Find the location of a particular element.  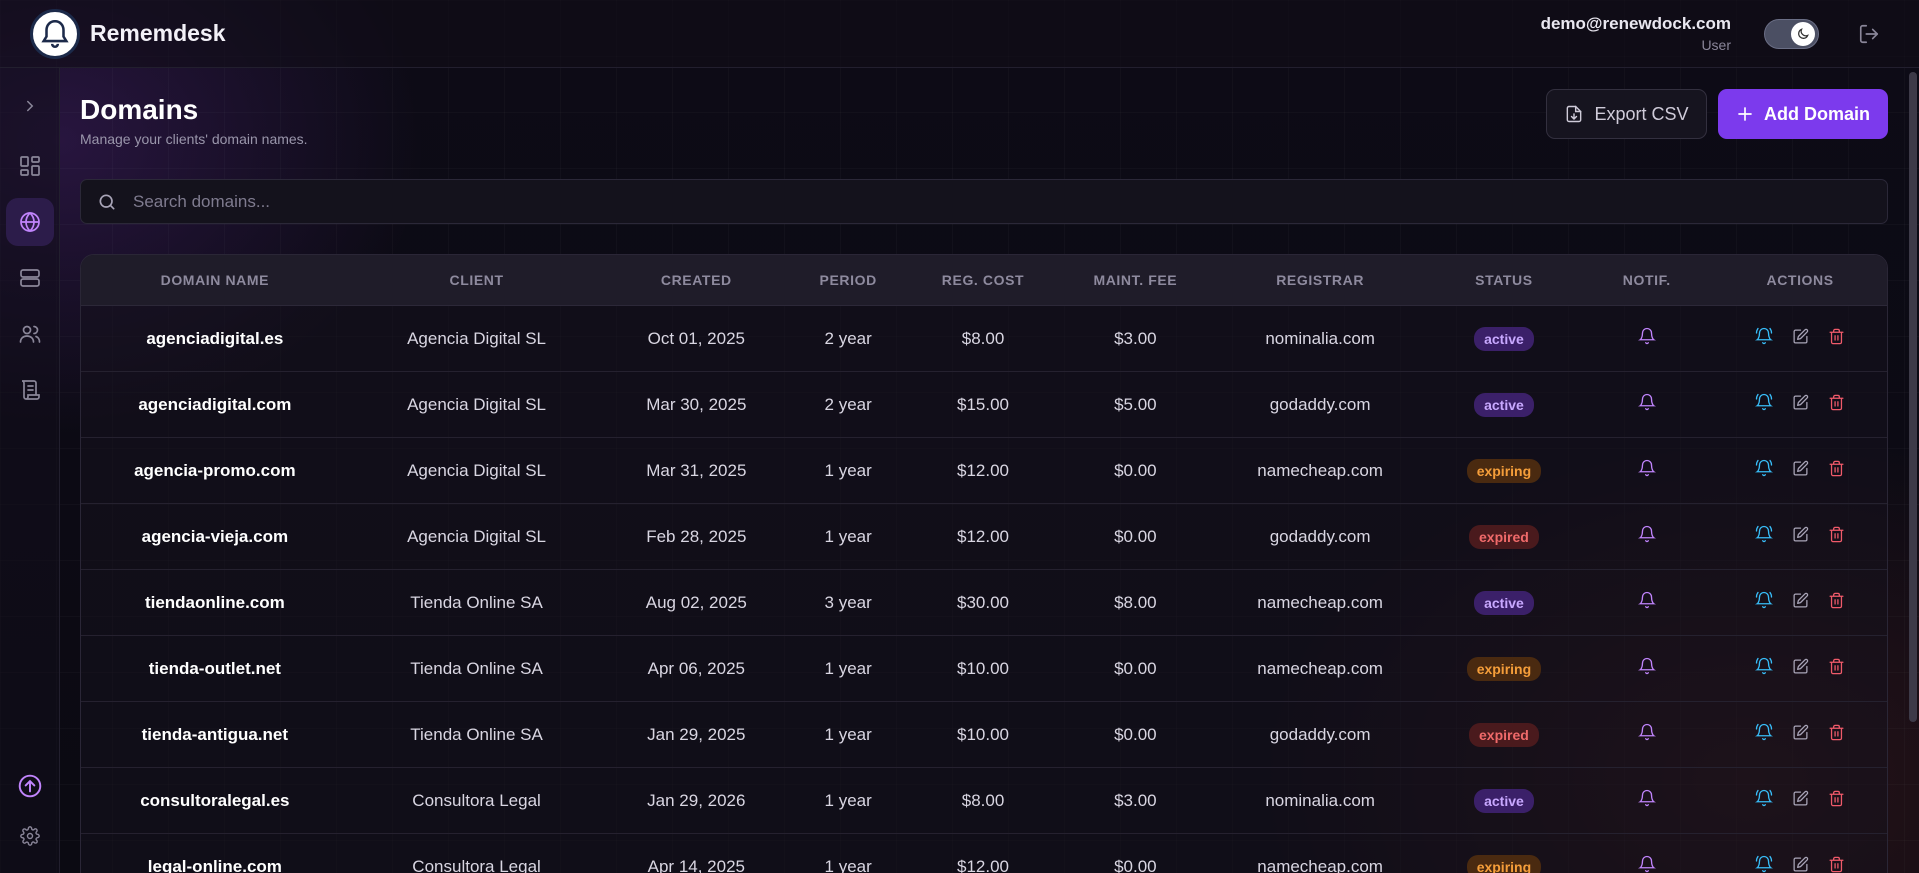

column-header-registrar: REGISTRAR is located at coordinates (1320, 280).